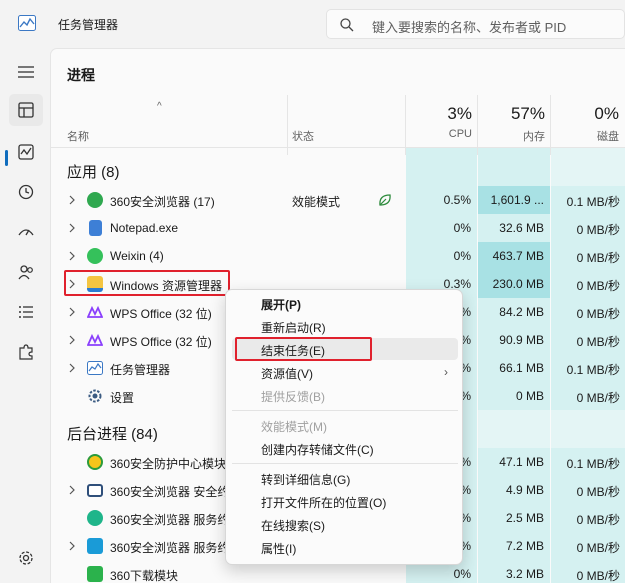 Image resolution: width=625 pixels, height=583 pixels. I want to click on process-name: 360安全防护中心模块, so click(168, 464).